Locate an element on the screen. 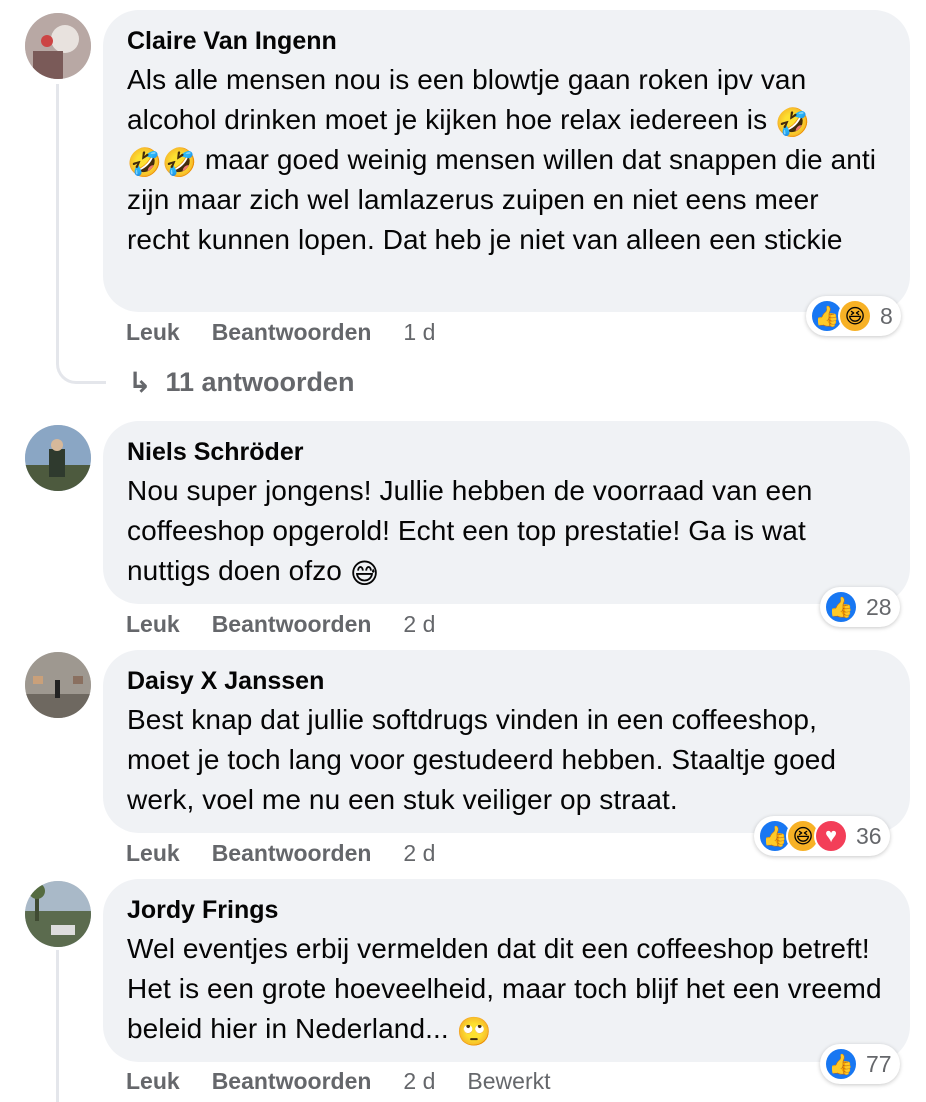  view-replies-link: ↳ 11 antwoorden is located at coordinates (241, 382).